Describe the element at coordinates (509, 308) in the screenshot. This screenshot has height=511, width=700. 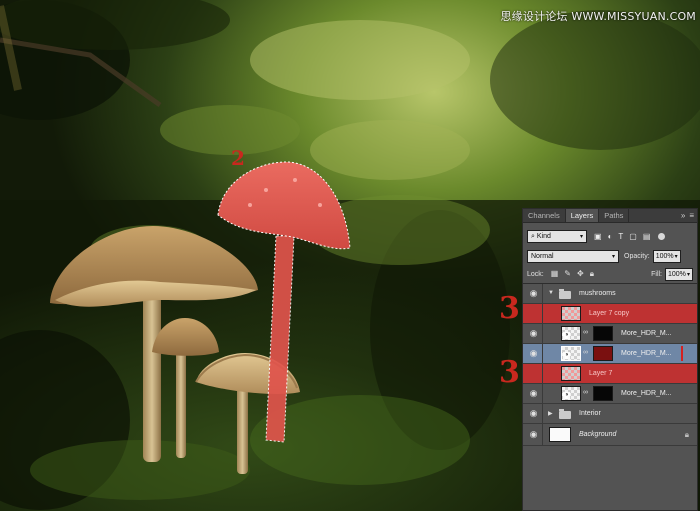
I see `step-annotation-3-top: 3` at that location.